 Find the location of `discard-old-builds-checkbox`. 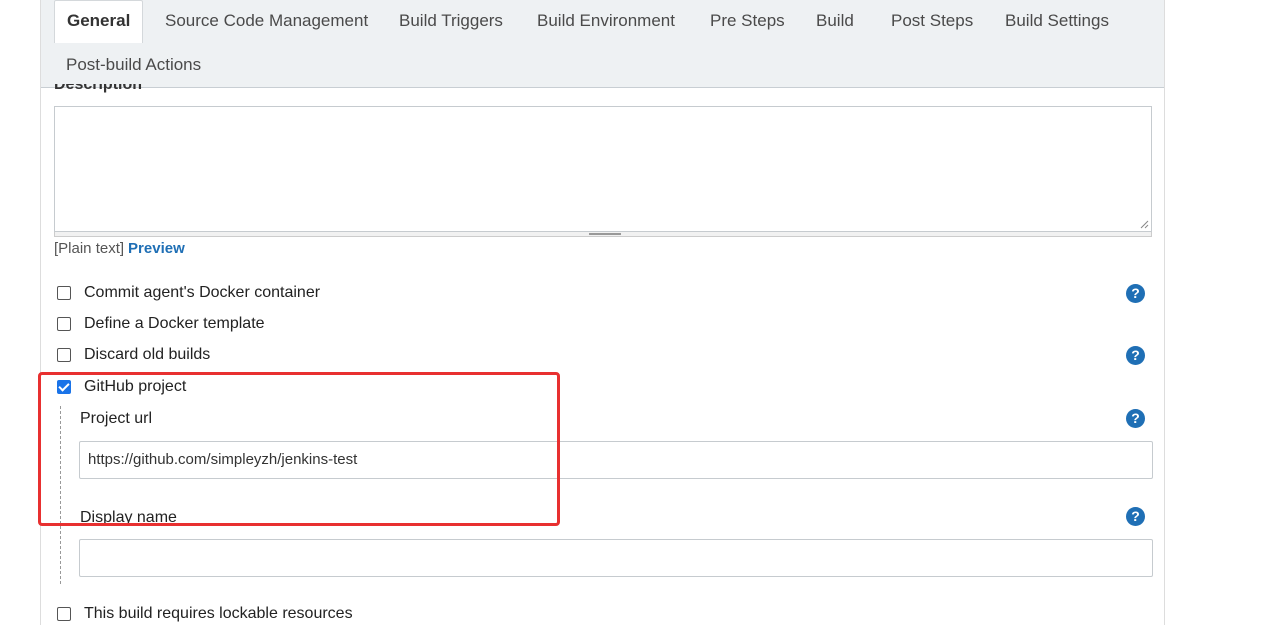

discard-old-builds-checkbox is located at coordinates (64, 355).